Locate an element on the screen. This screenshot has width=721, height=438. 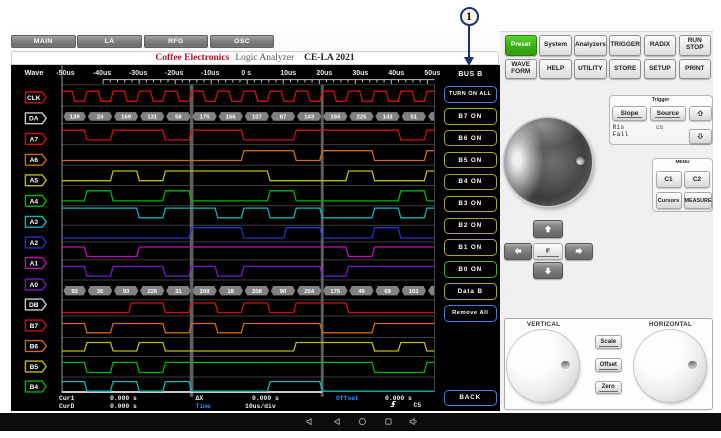
svg-text: 208 is located at coordinates (257, 292).